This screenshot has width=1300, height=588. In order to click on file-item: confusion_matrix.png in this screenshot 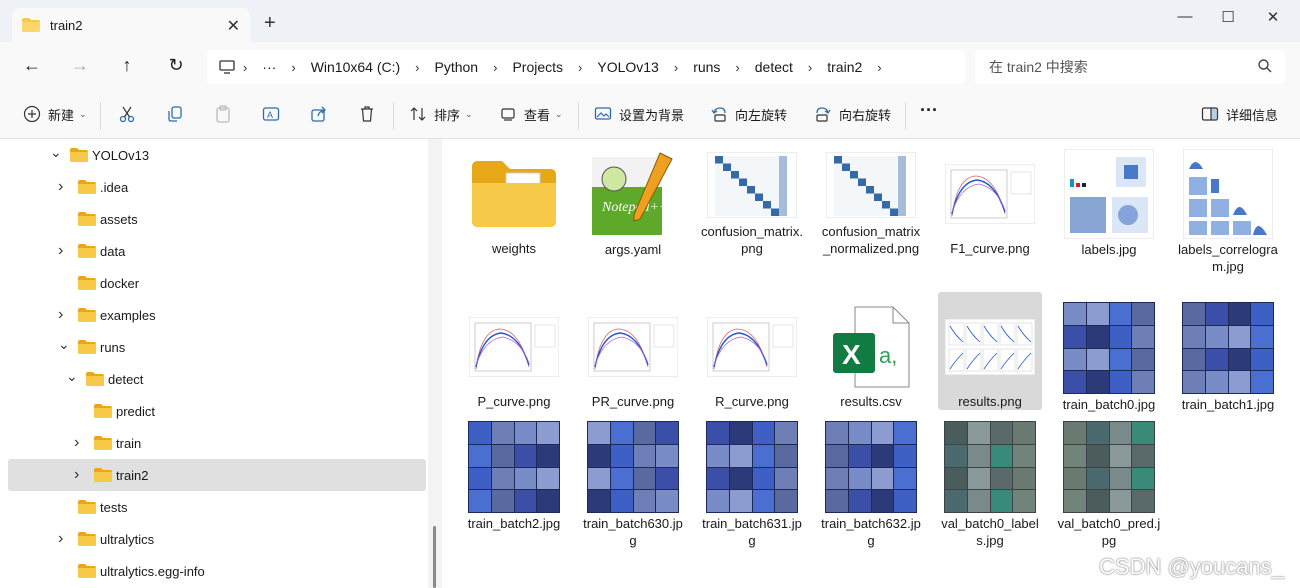, I will do `click(752, 198)`.